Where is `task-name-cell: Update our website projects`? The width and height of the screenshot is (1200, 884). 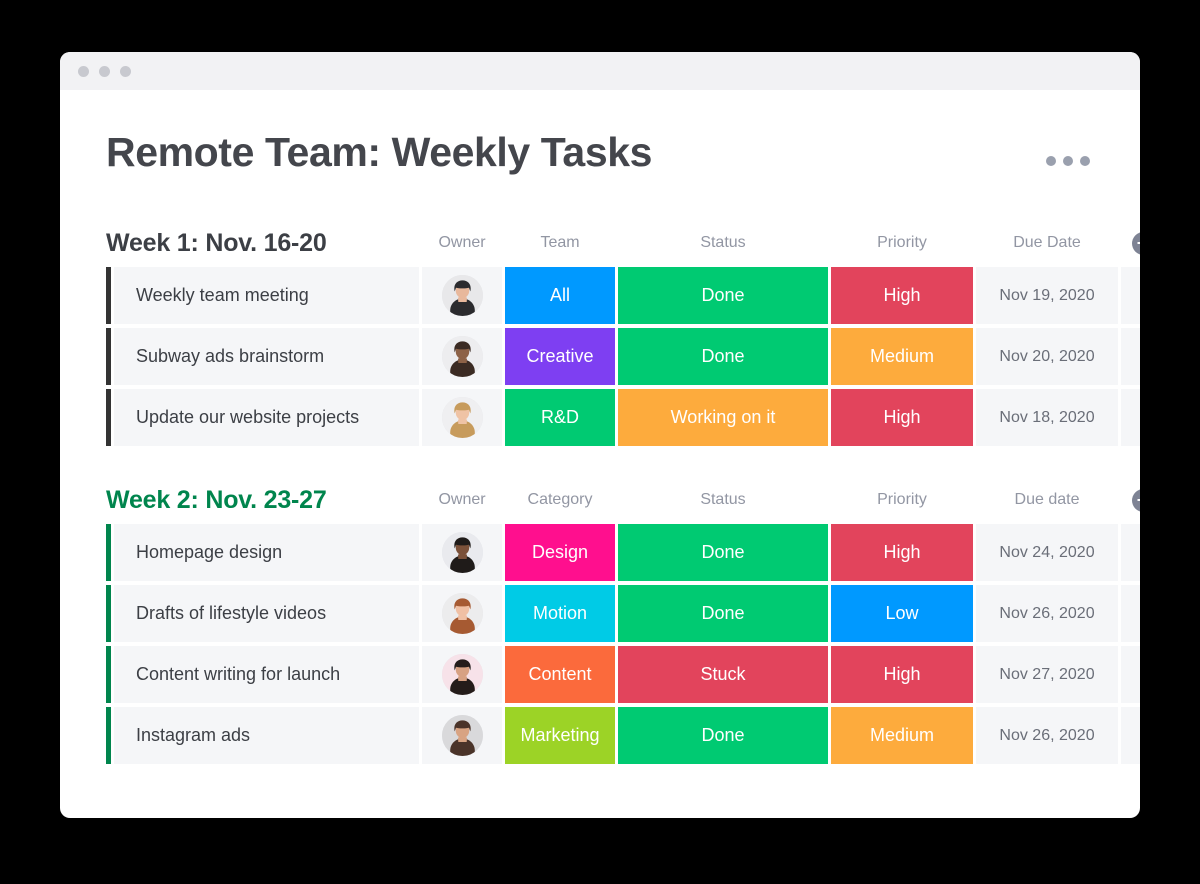 task-name-cell: Update our website projects is located at coordinates (266, 417).